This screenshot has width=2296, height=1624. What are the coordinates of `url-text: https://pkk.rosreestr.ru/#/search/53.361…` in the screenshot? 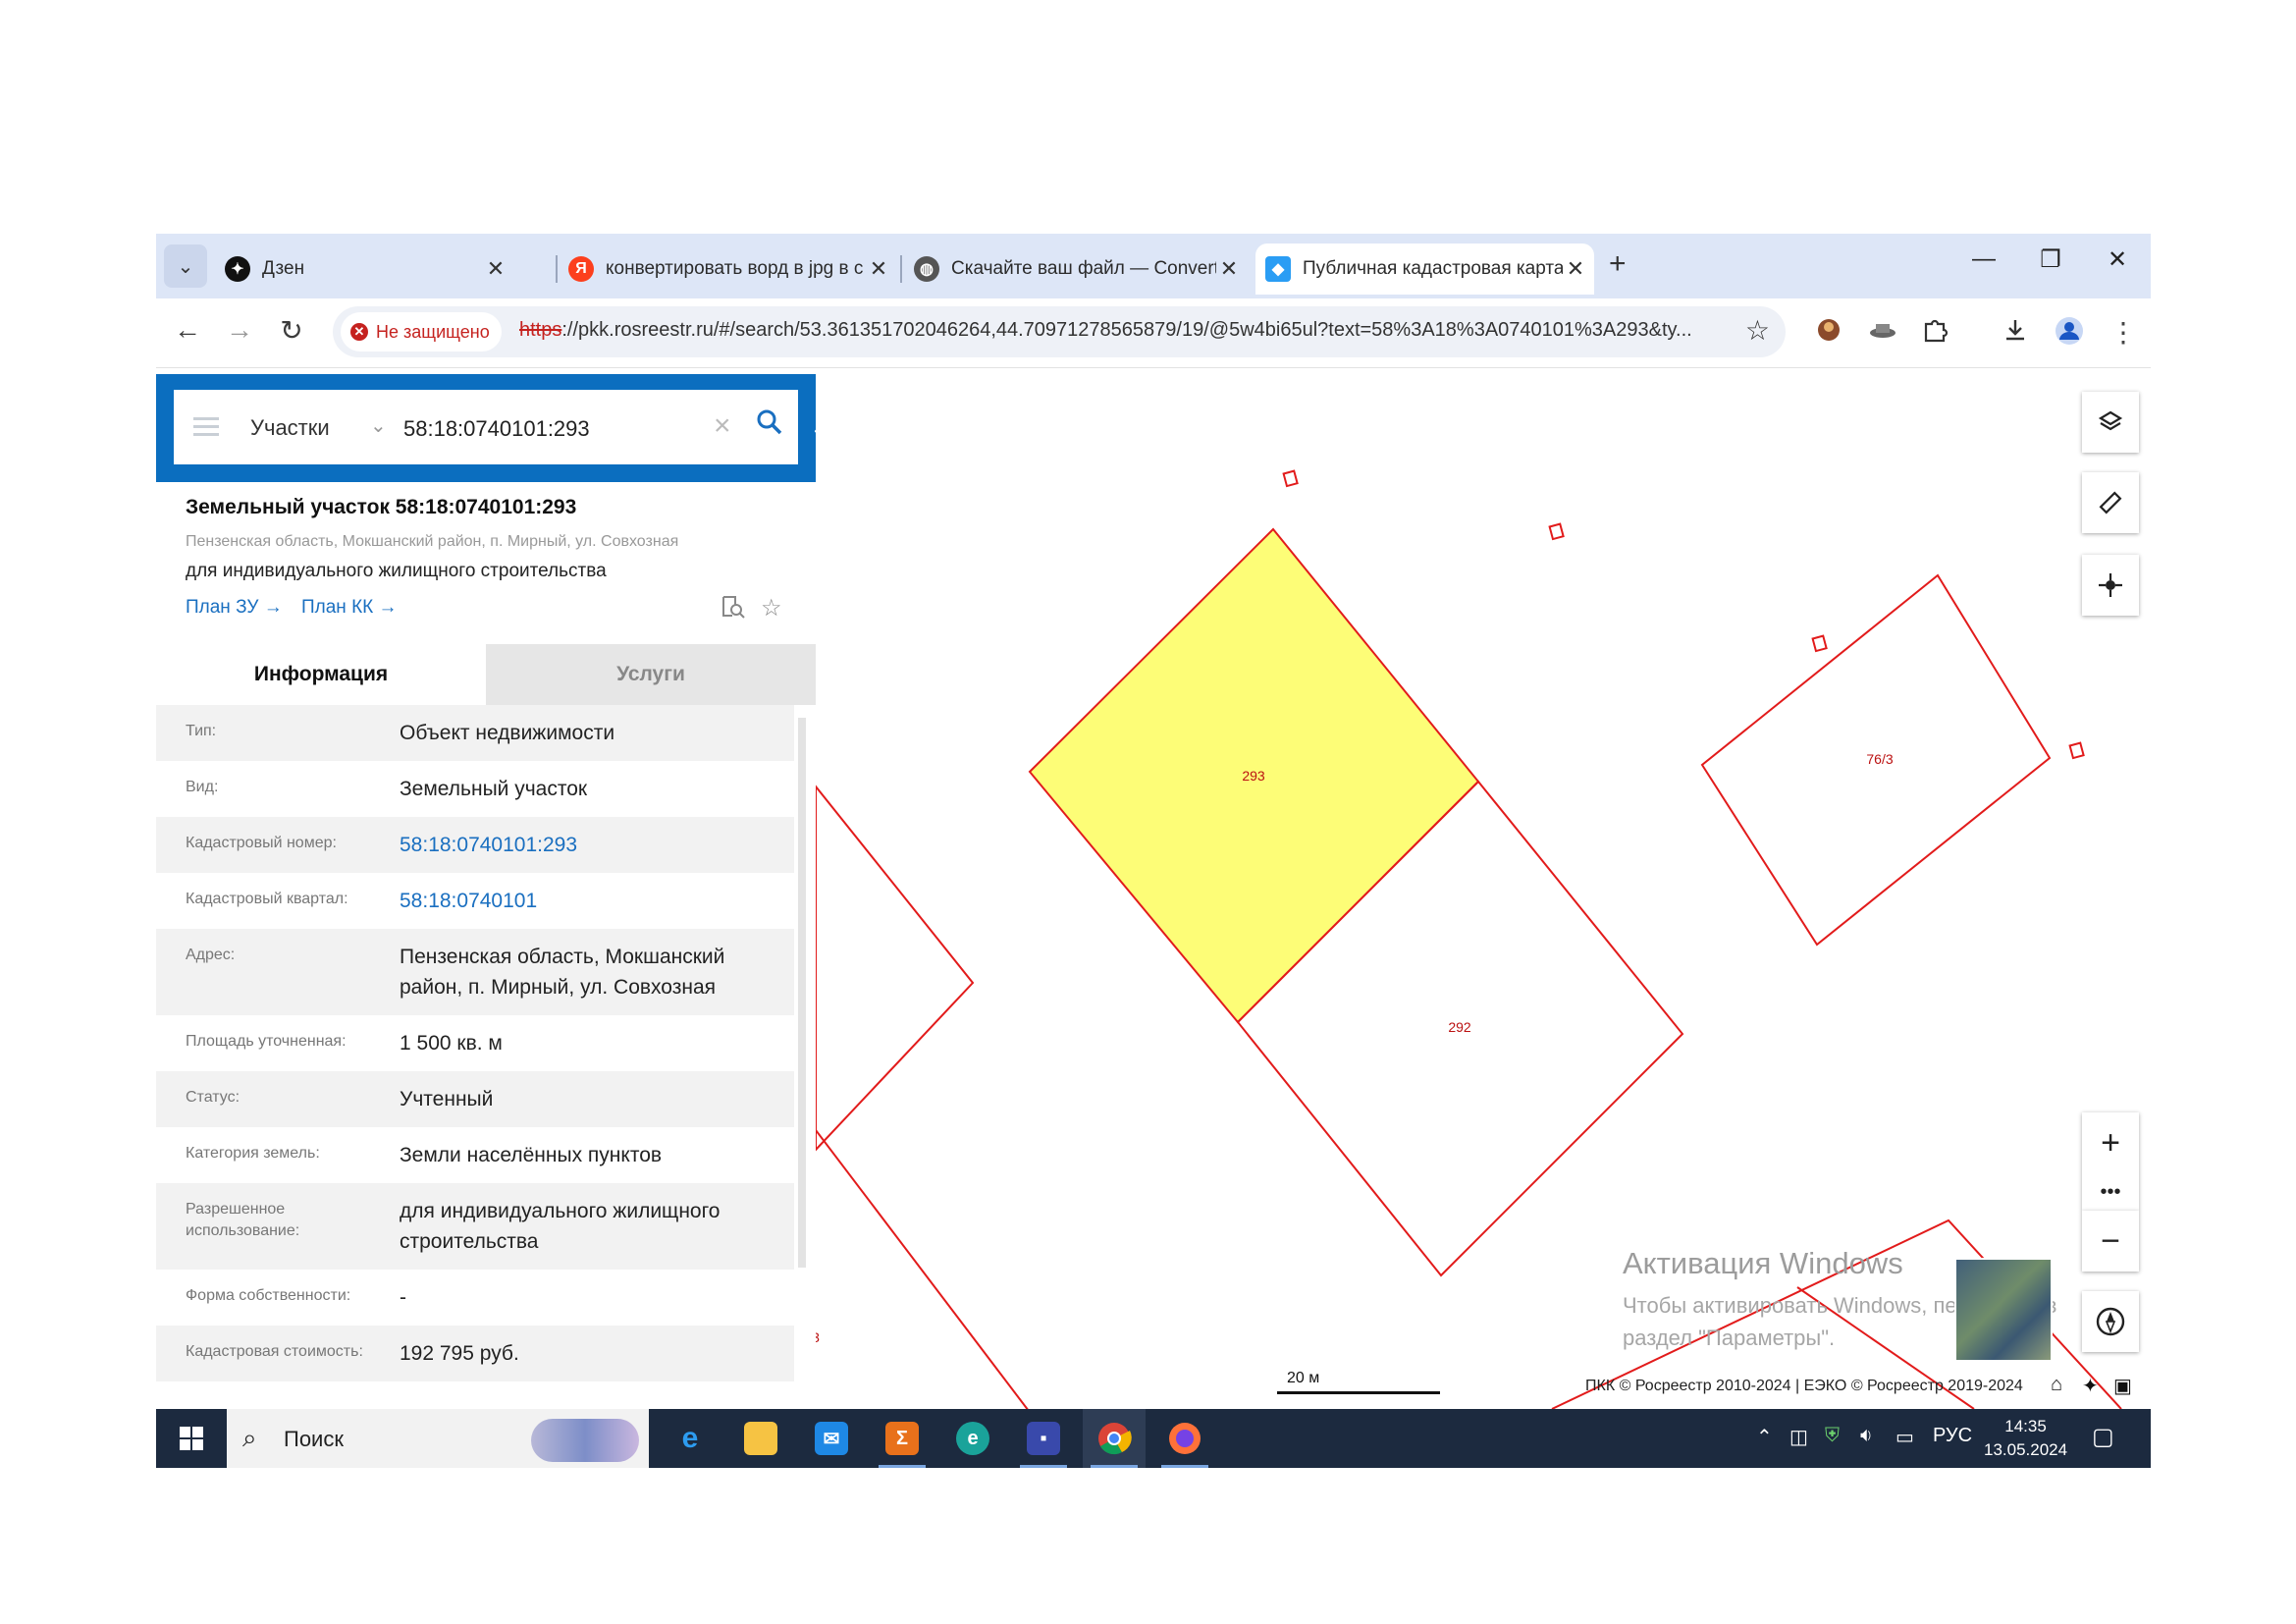 It's located at (1127, 330).